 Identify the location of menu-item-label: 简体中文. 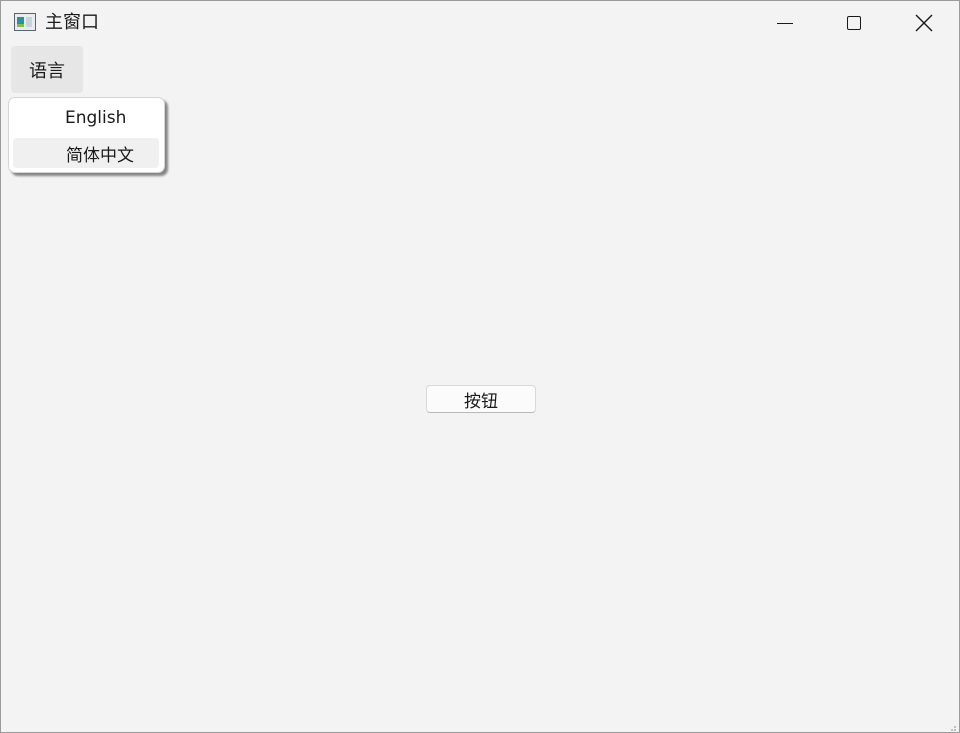
(100, 155).